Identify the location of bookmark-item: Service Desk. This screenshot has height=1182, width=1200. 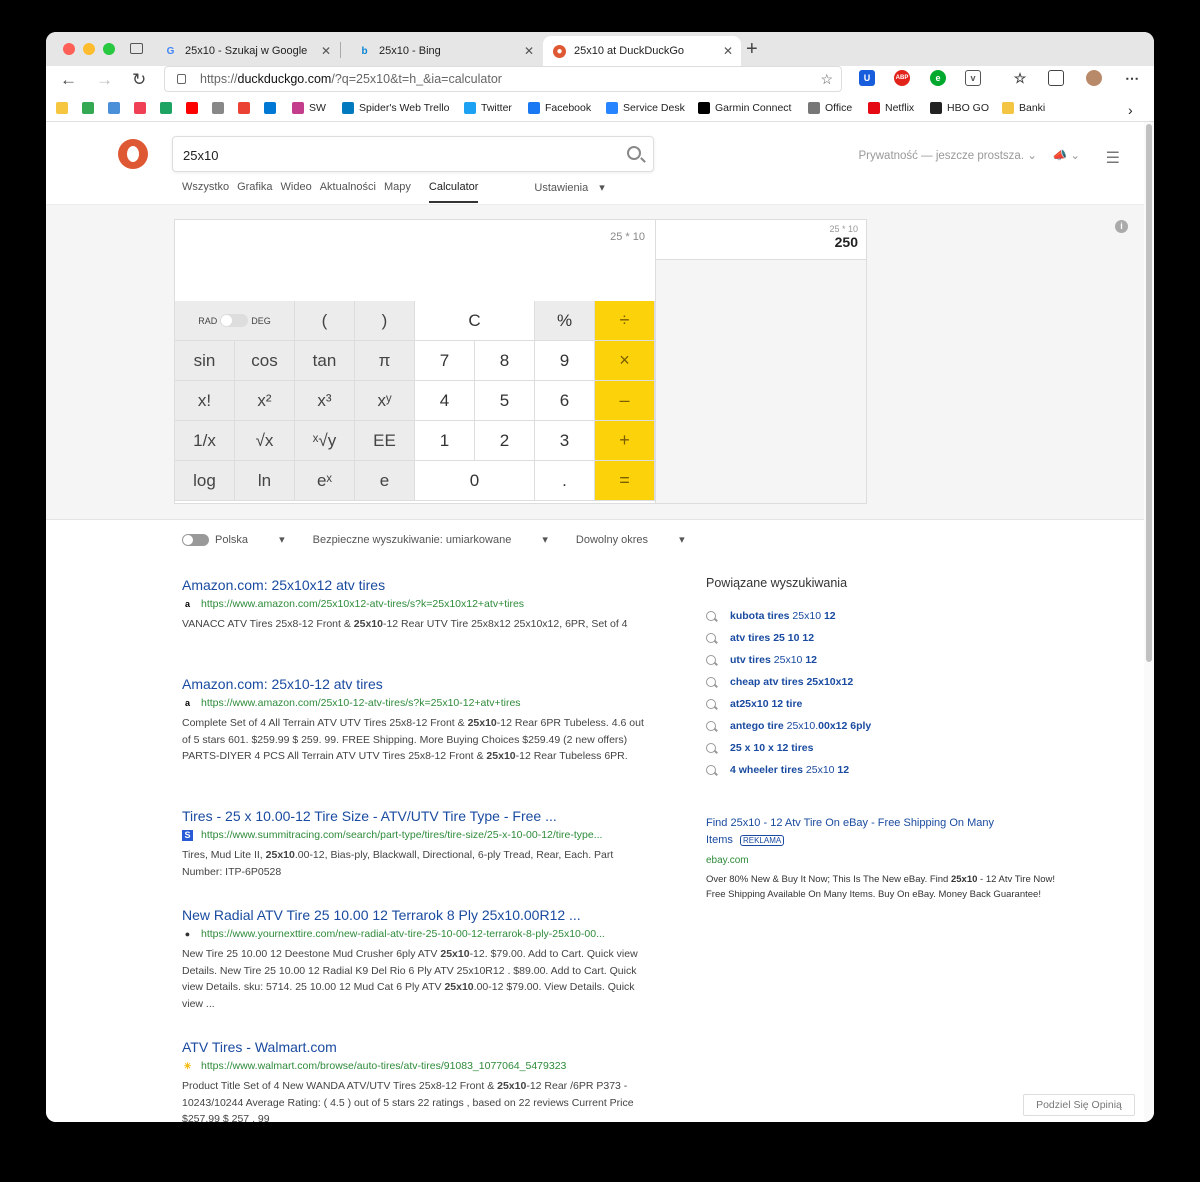
(645, 108).